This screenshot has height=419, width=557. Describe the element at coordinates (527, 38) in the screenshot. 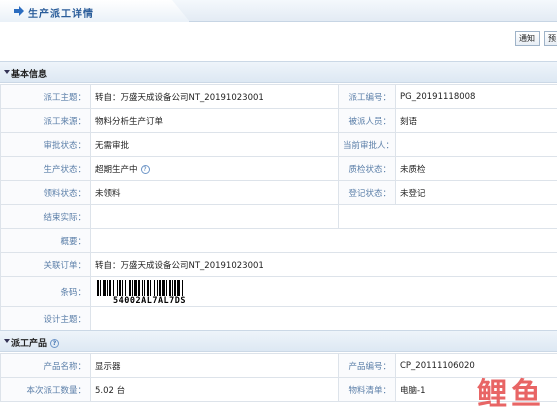

I see `notify-button: 通知` at that location.